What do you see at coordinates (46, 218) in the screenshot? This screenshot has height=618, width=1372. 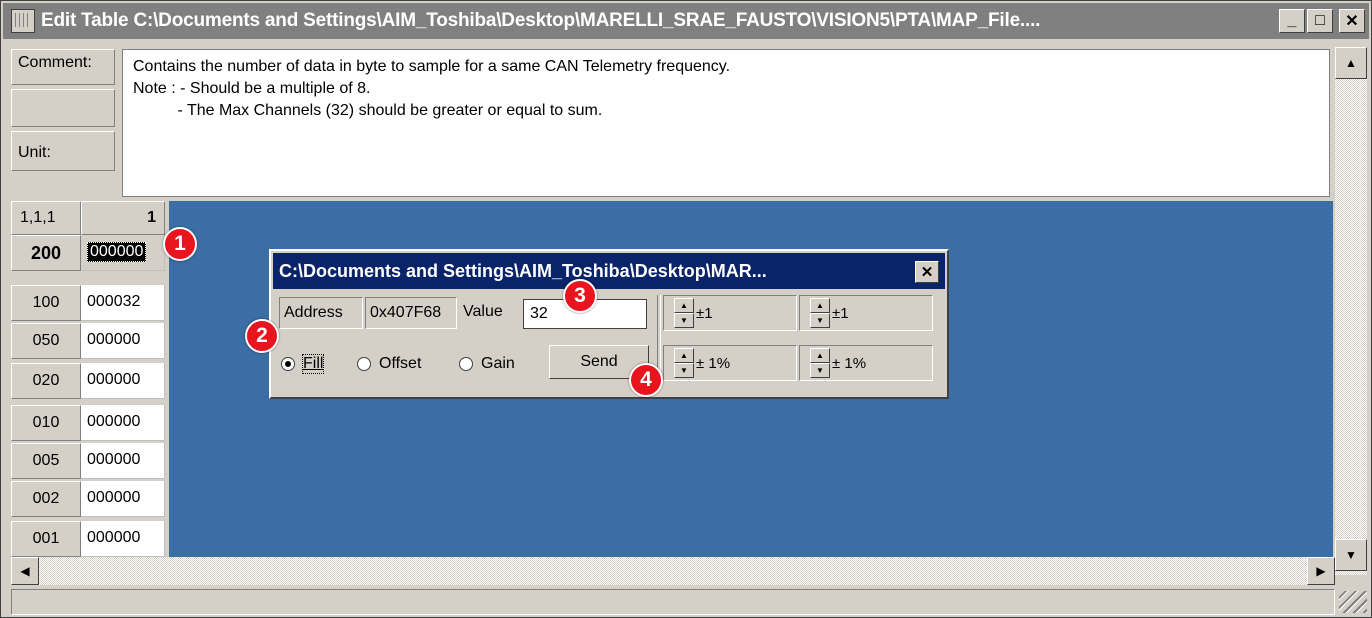 I see `grid-corner-label: 1,1,1` at bounding box center [46, 218].